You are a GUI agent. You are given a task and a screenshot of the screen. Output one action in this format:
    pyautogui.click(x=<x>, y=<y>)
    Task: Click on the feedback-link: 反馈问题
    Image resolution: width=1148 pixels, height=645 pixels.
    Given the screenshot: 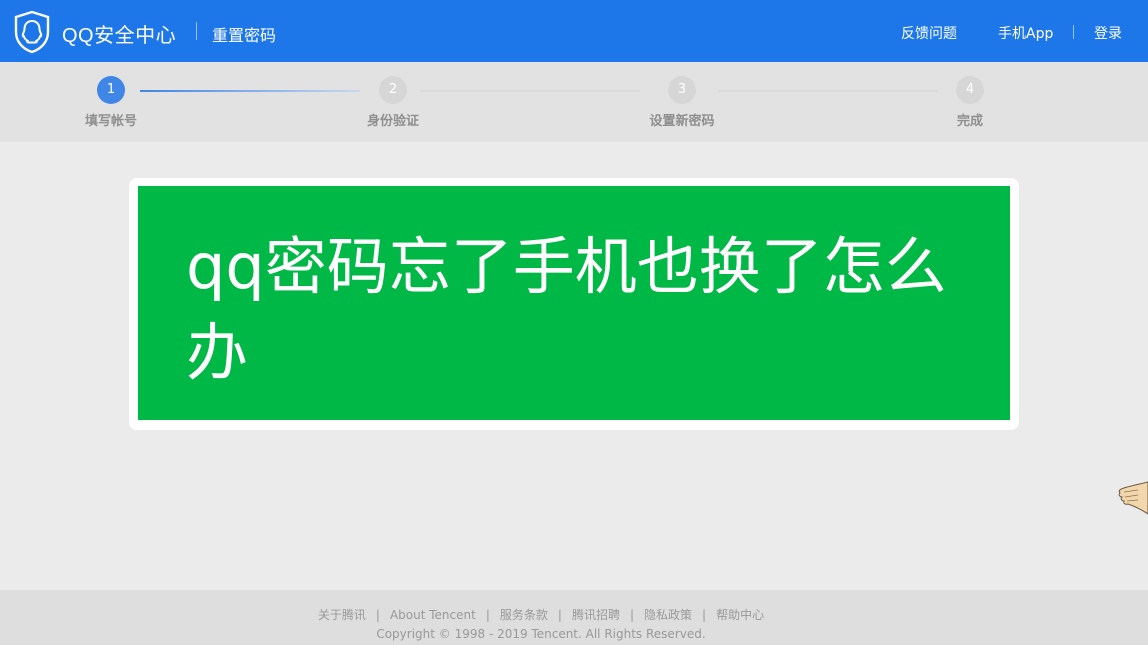 What is the action you would take?
    pyautogui.click(x=929, y=33)
    